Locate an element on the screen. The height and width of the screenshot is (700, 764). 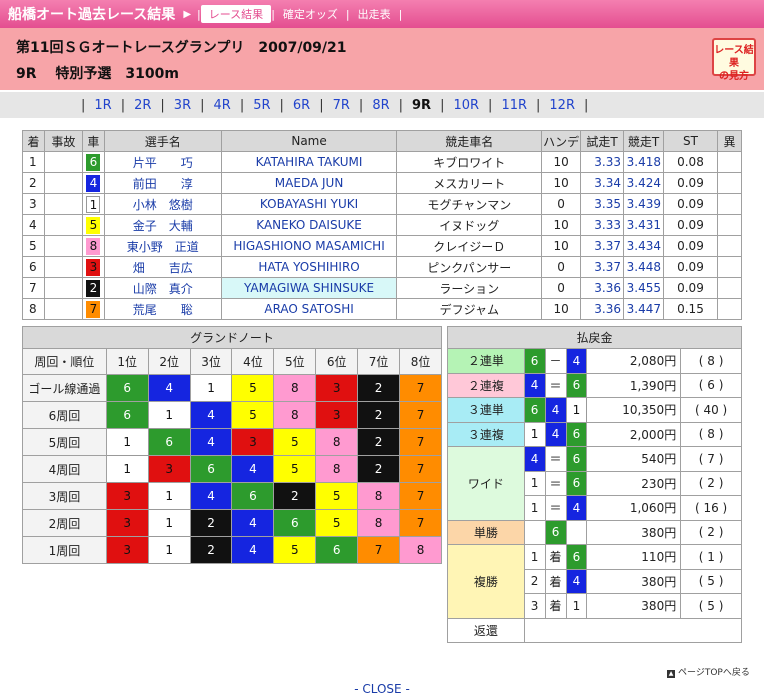
rider-name-en: HATA YOSHIHIRO is located at coordinates (309, 267).